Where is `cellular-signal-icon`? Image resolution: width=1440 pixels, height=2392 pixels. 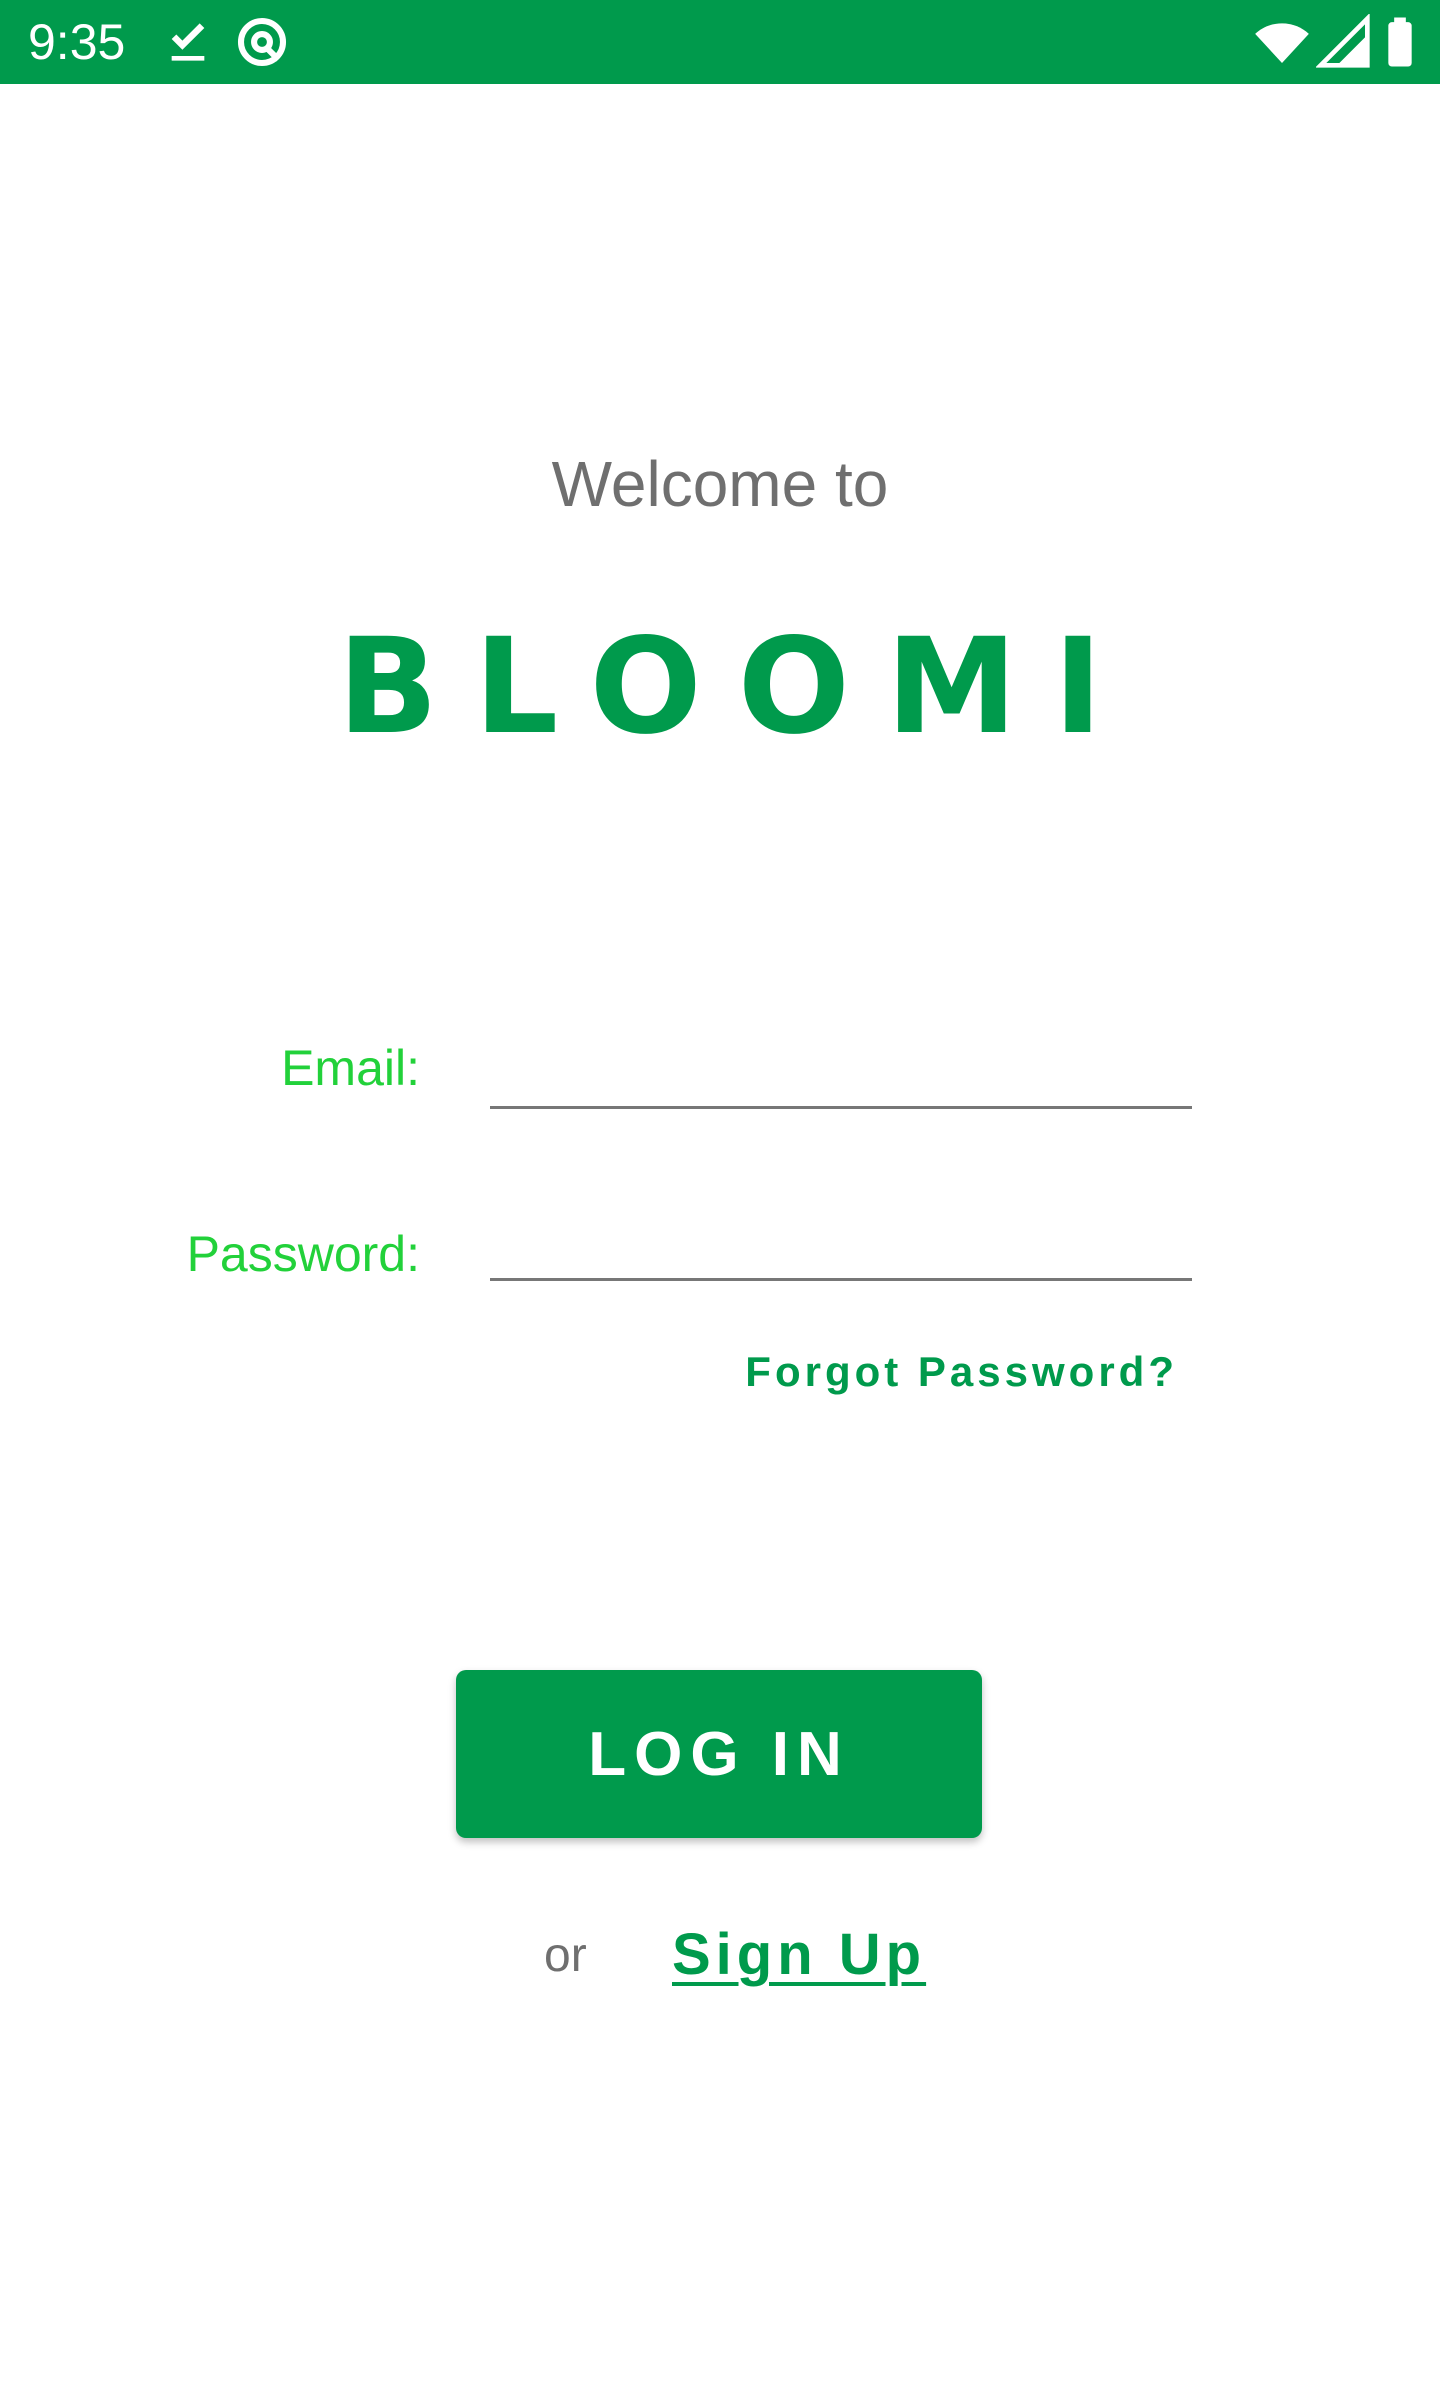
cellular-signal-icon is located at coordinates (1344, 42).